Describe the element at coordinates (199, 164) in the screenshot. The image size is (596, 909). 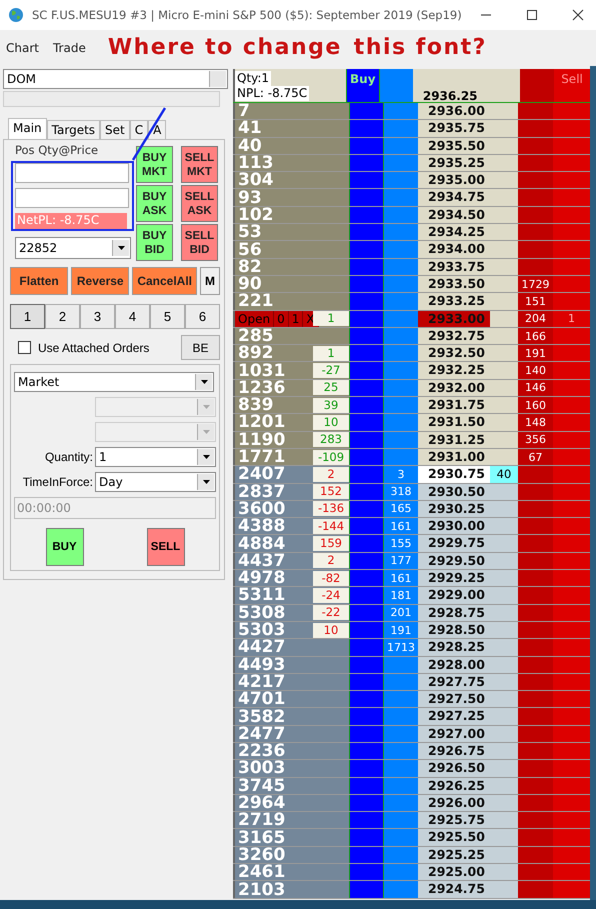
I see `order-button: SELL MKT` at that location.